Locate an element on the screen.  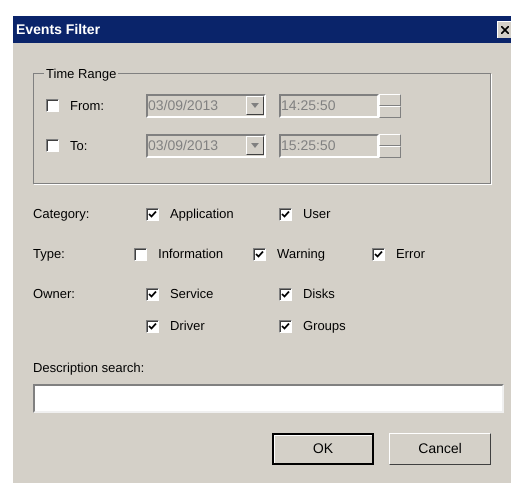
filter-label: Category: is located at coordinates (61, 214).